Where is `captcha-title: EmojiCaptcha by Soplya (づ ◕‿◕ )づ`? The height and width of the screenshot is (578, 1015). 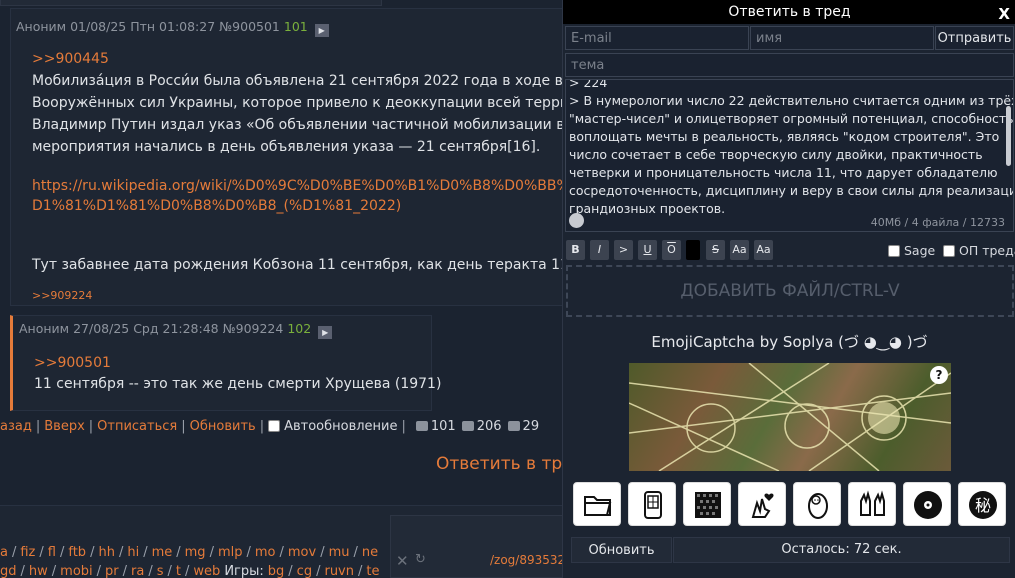
captcha-title: EmojiCaptcha by Soplya (づ ◕‿◕ )づ is located at coordinates (789, 342).